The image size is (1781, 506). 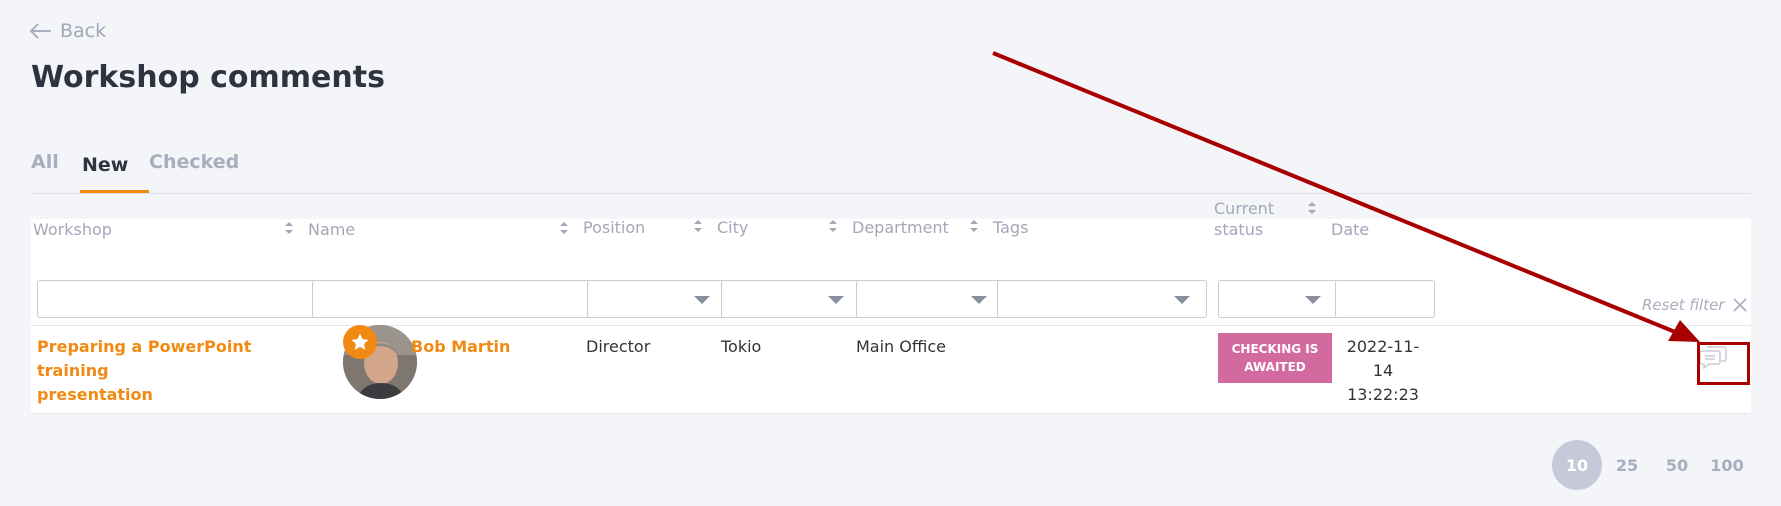 What do you see at coordinates (891, 325) in the screenshot?
I see `header-divider` at bounding box center [891, 325].